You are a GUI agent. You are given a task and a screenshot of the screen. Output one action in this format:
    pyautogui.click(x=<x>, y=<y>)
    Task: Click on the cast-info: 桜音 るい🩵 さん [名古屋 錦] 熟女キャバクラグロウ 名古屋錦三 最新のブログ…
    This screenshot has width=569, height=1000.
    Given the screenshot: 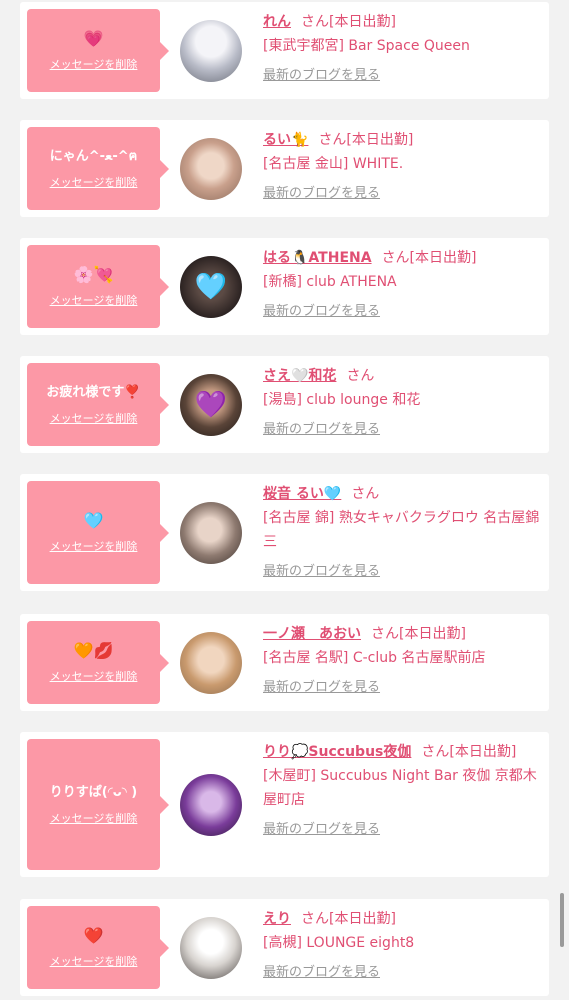 What is the action you would take?
    pyautogui.click(x=402, y=533)
    